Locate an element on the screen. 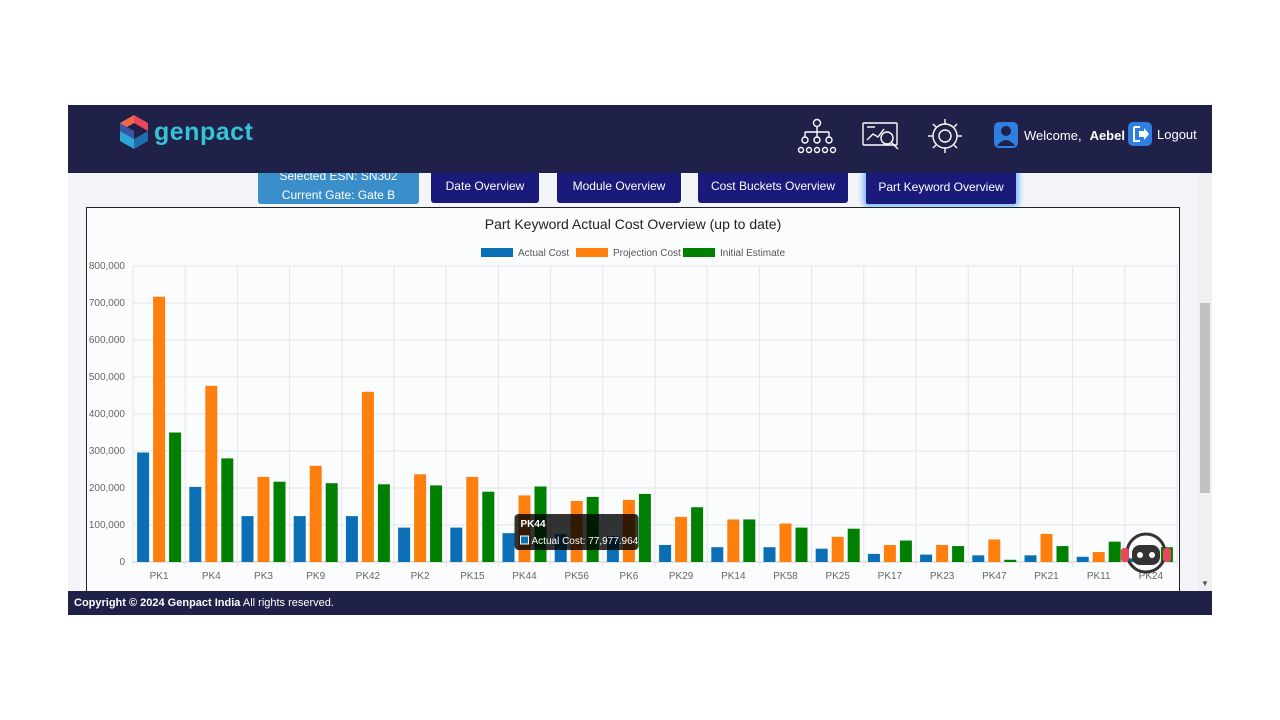 The height and width of the screenshot is (720, 1280). footer-copyright: Copyright © 2024 Genpact India is located at coordinates (157, 603).